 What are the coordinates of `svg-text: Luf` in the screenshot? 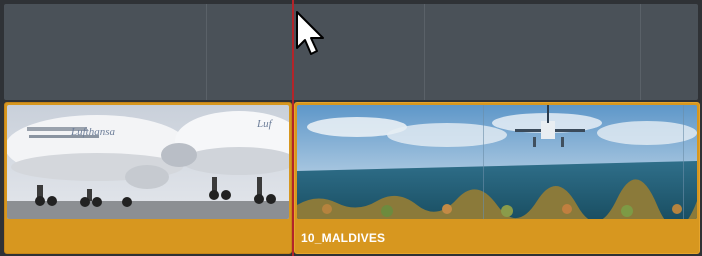 It's located at (265, 124).